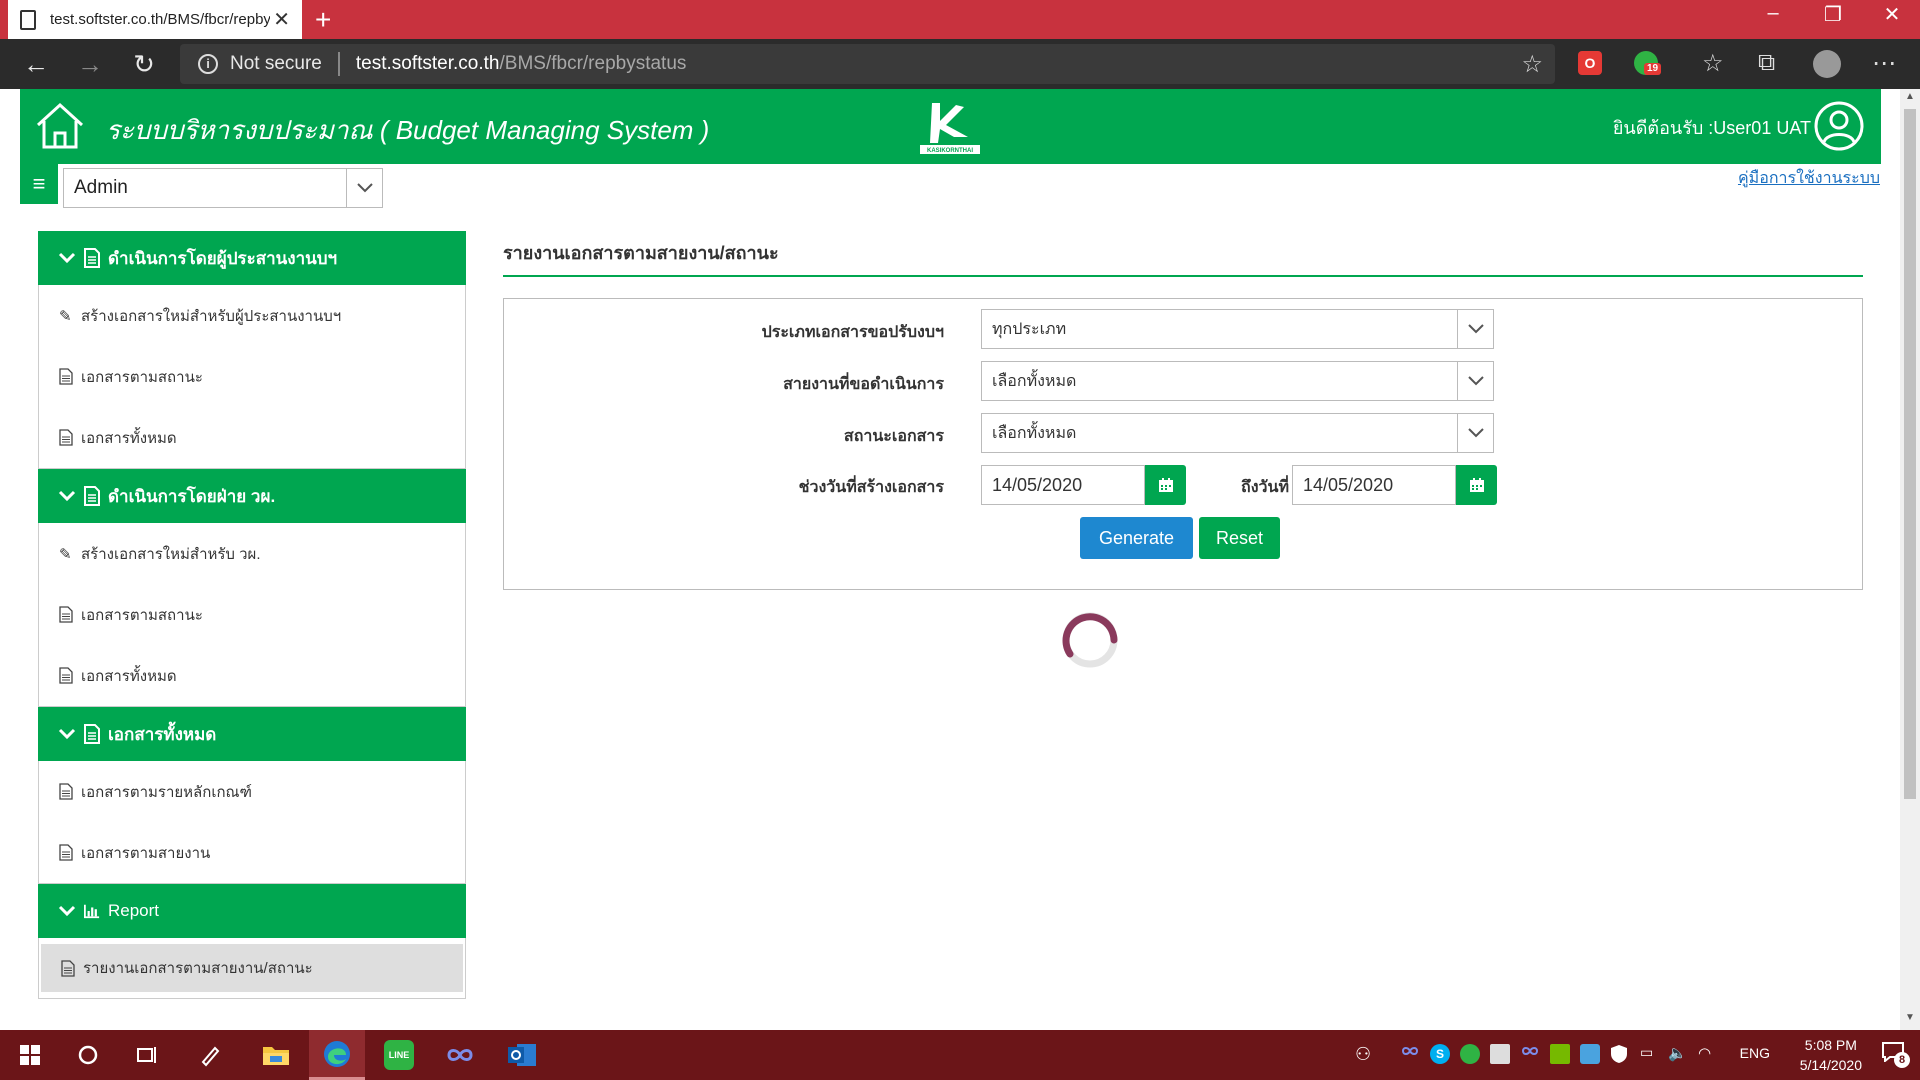  I want to click on user-account-icon, so click(1839, 126).